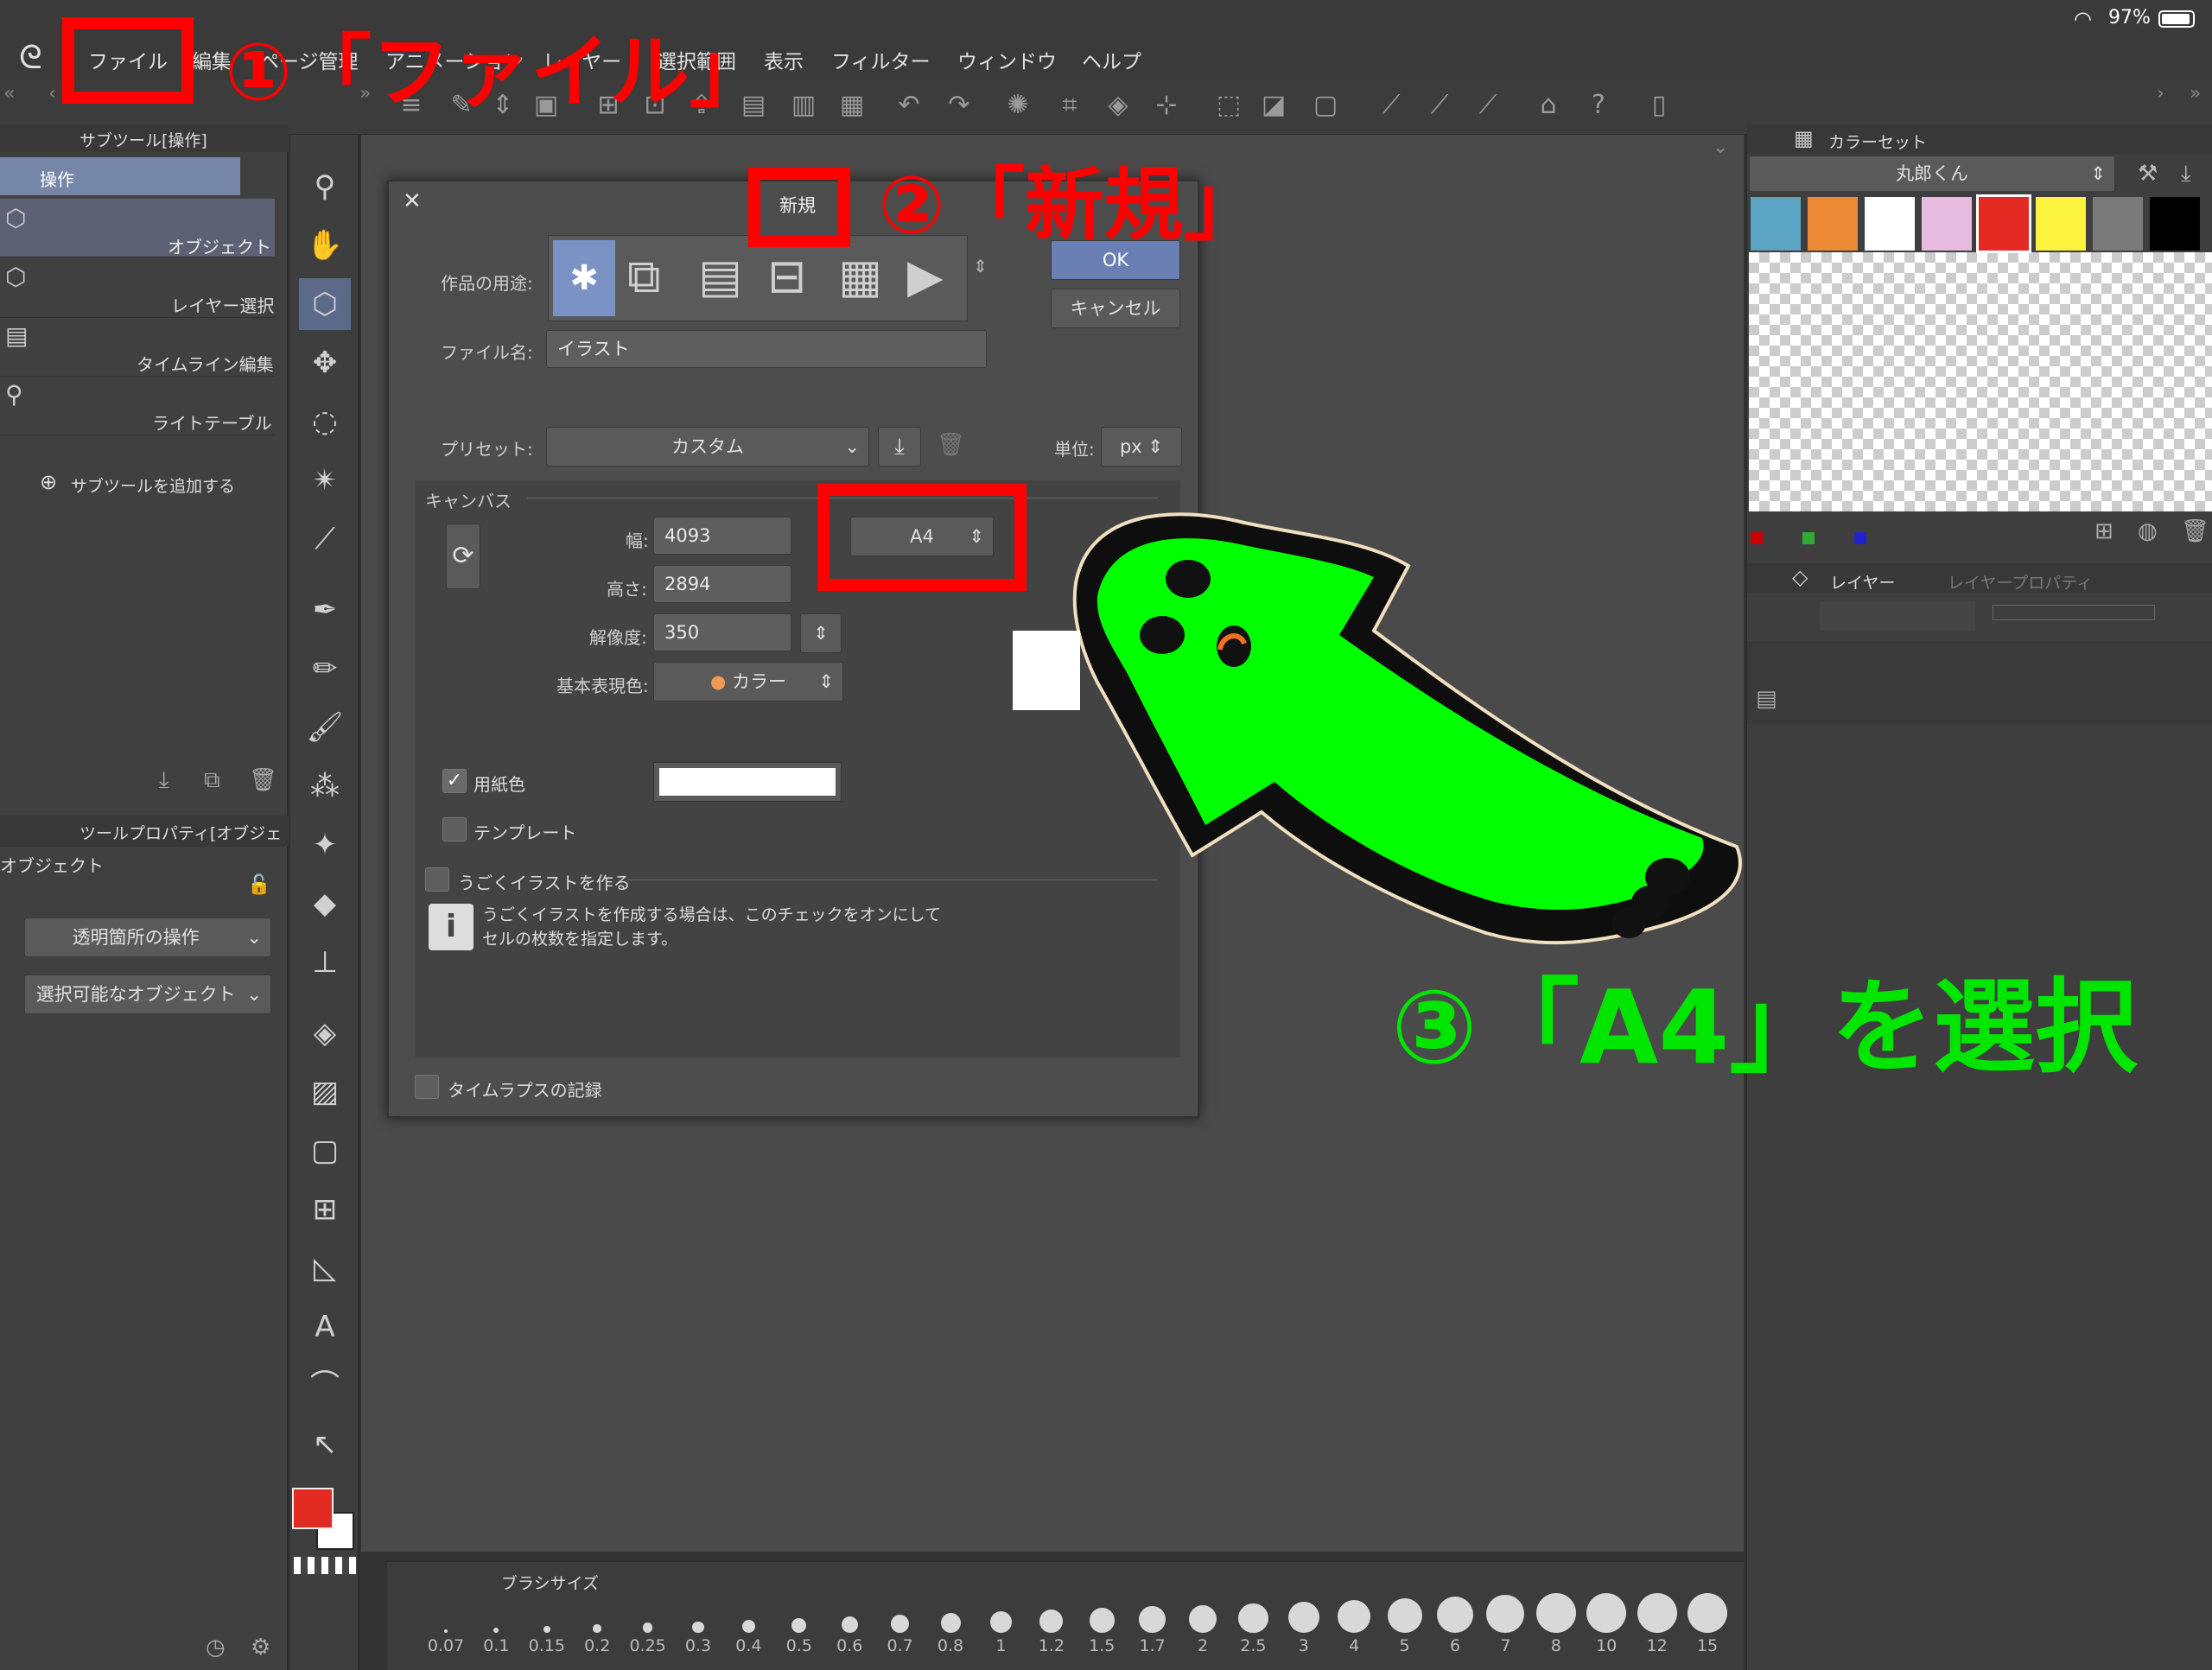  Describe the element at coordinates (1488, 105) in the screenshot. I see `line-icon: ⟋` at that location.